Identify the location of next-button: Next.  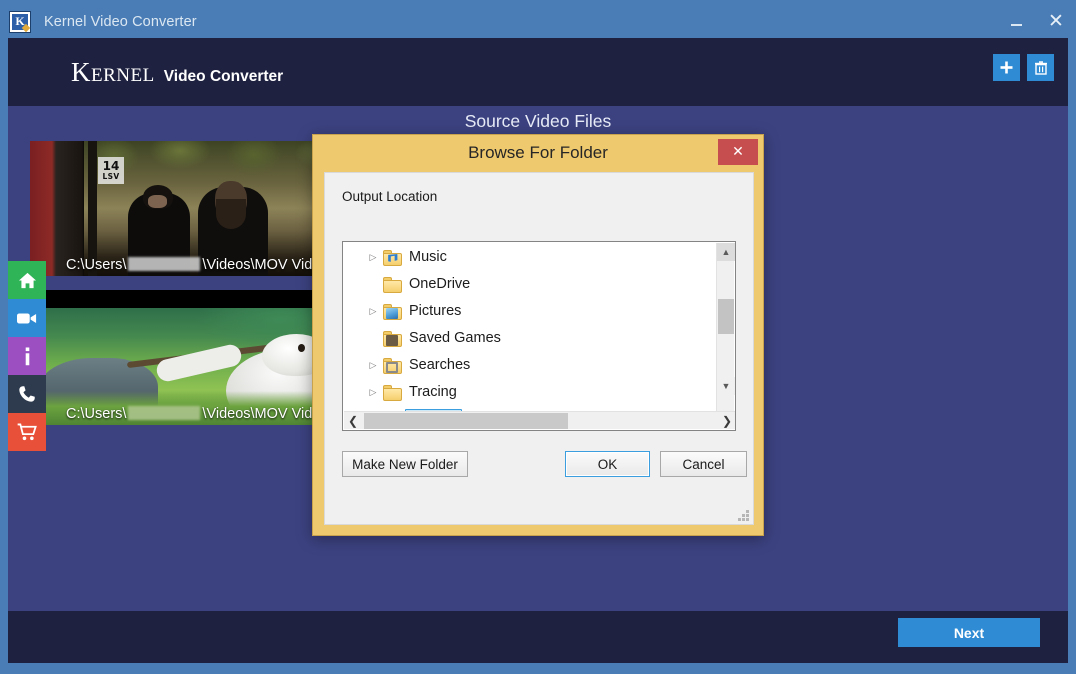
(969, 632).